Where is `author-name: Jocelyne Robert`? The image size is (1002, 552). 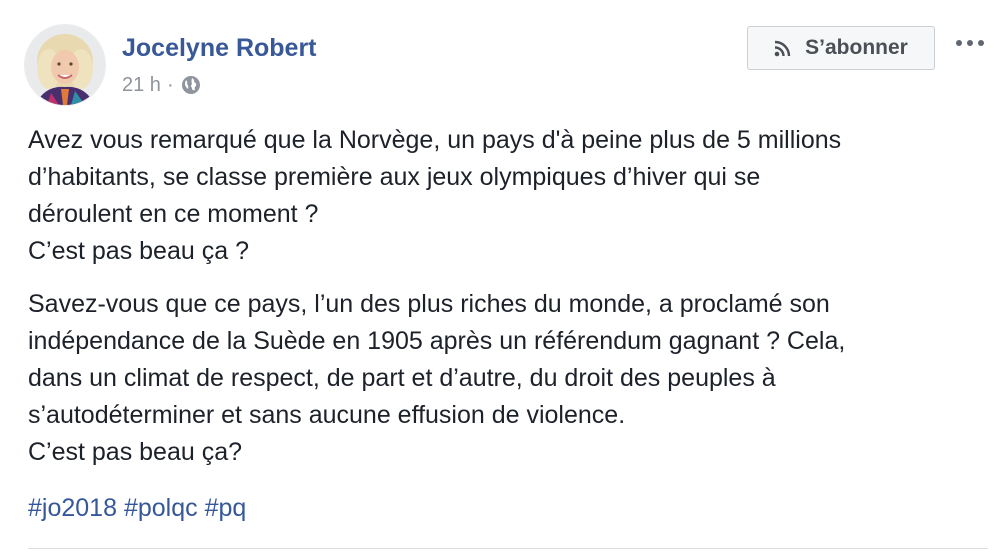
author-name: Jocelyne Robert is located at coordinates (219, 48).